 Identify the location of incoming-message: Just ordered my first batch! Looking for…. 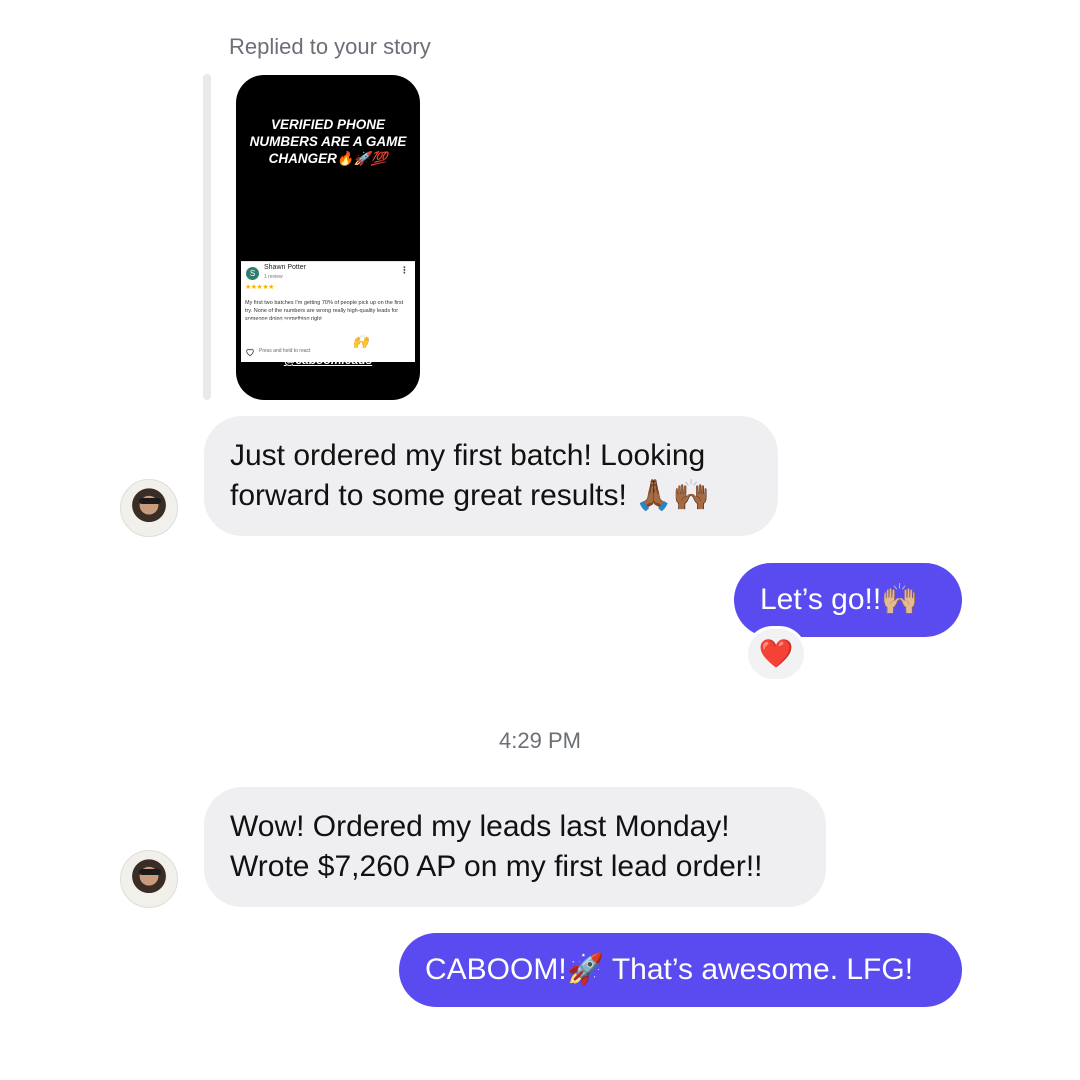
(491, 476).